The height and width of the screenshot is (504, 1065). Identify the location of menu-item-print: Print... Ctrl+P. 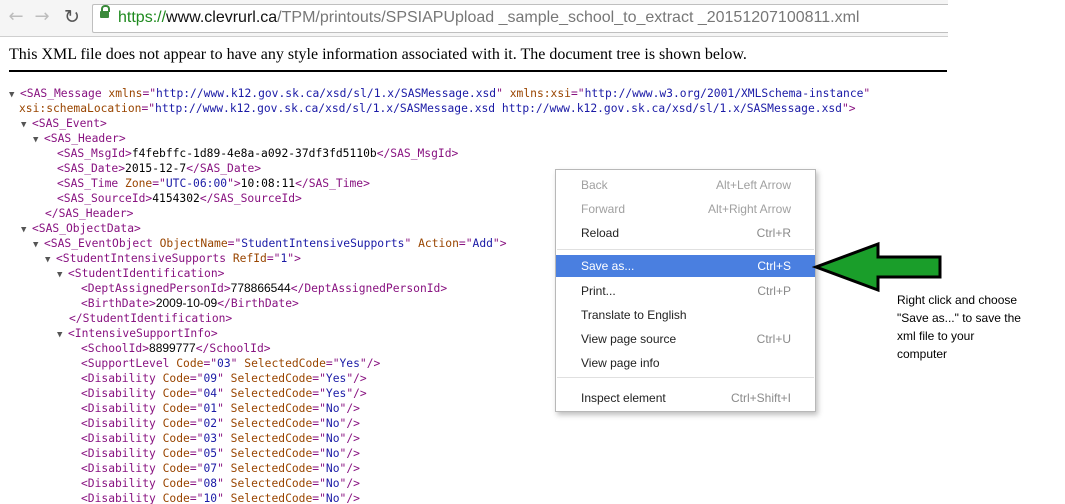
(685, 291).